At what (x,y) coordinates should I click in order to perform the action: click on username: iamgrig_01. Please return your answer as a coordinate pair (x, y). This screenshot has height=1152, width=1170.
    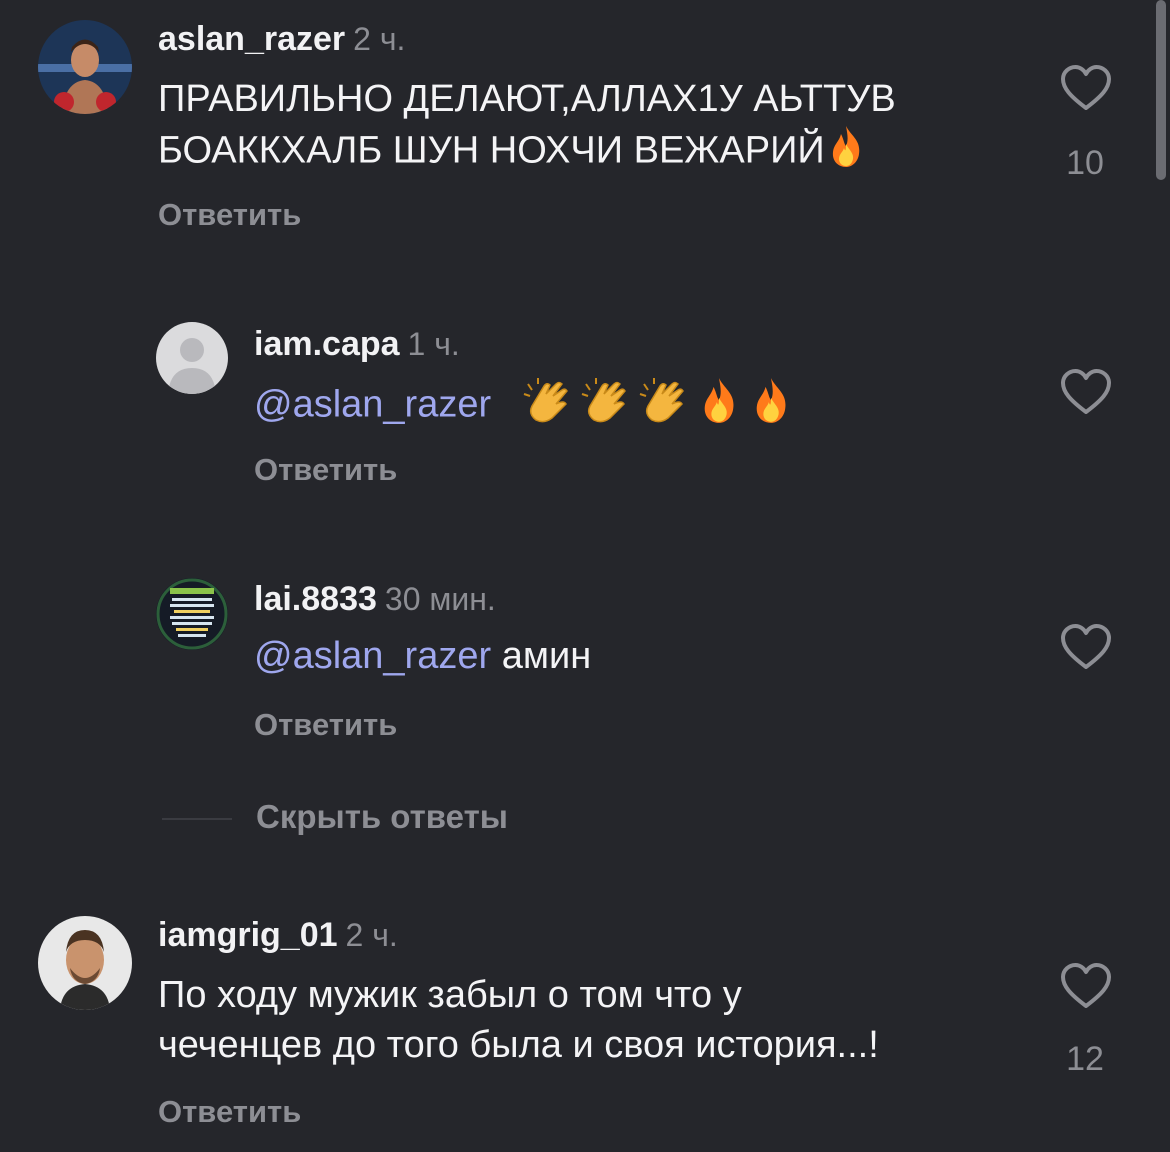
    Looking at the image, I should click on (248, 935).